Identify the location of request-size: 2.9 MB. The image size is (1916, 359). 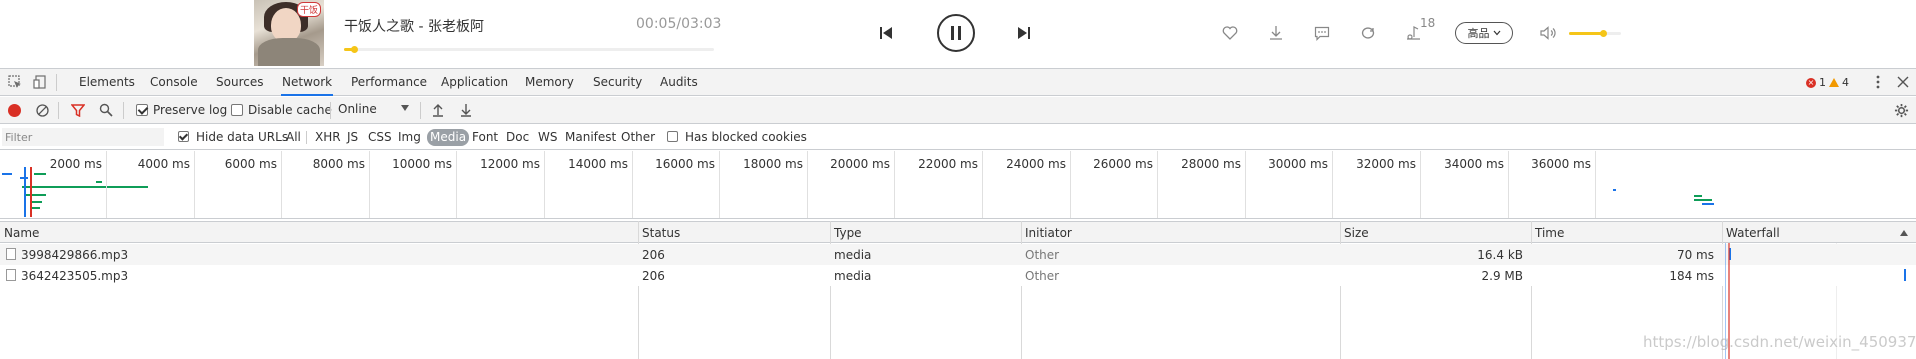
(1502, 276).